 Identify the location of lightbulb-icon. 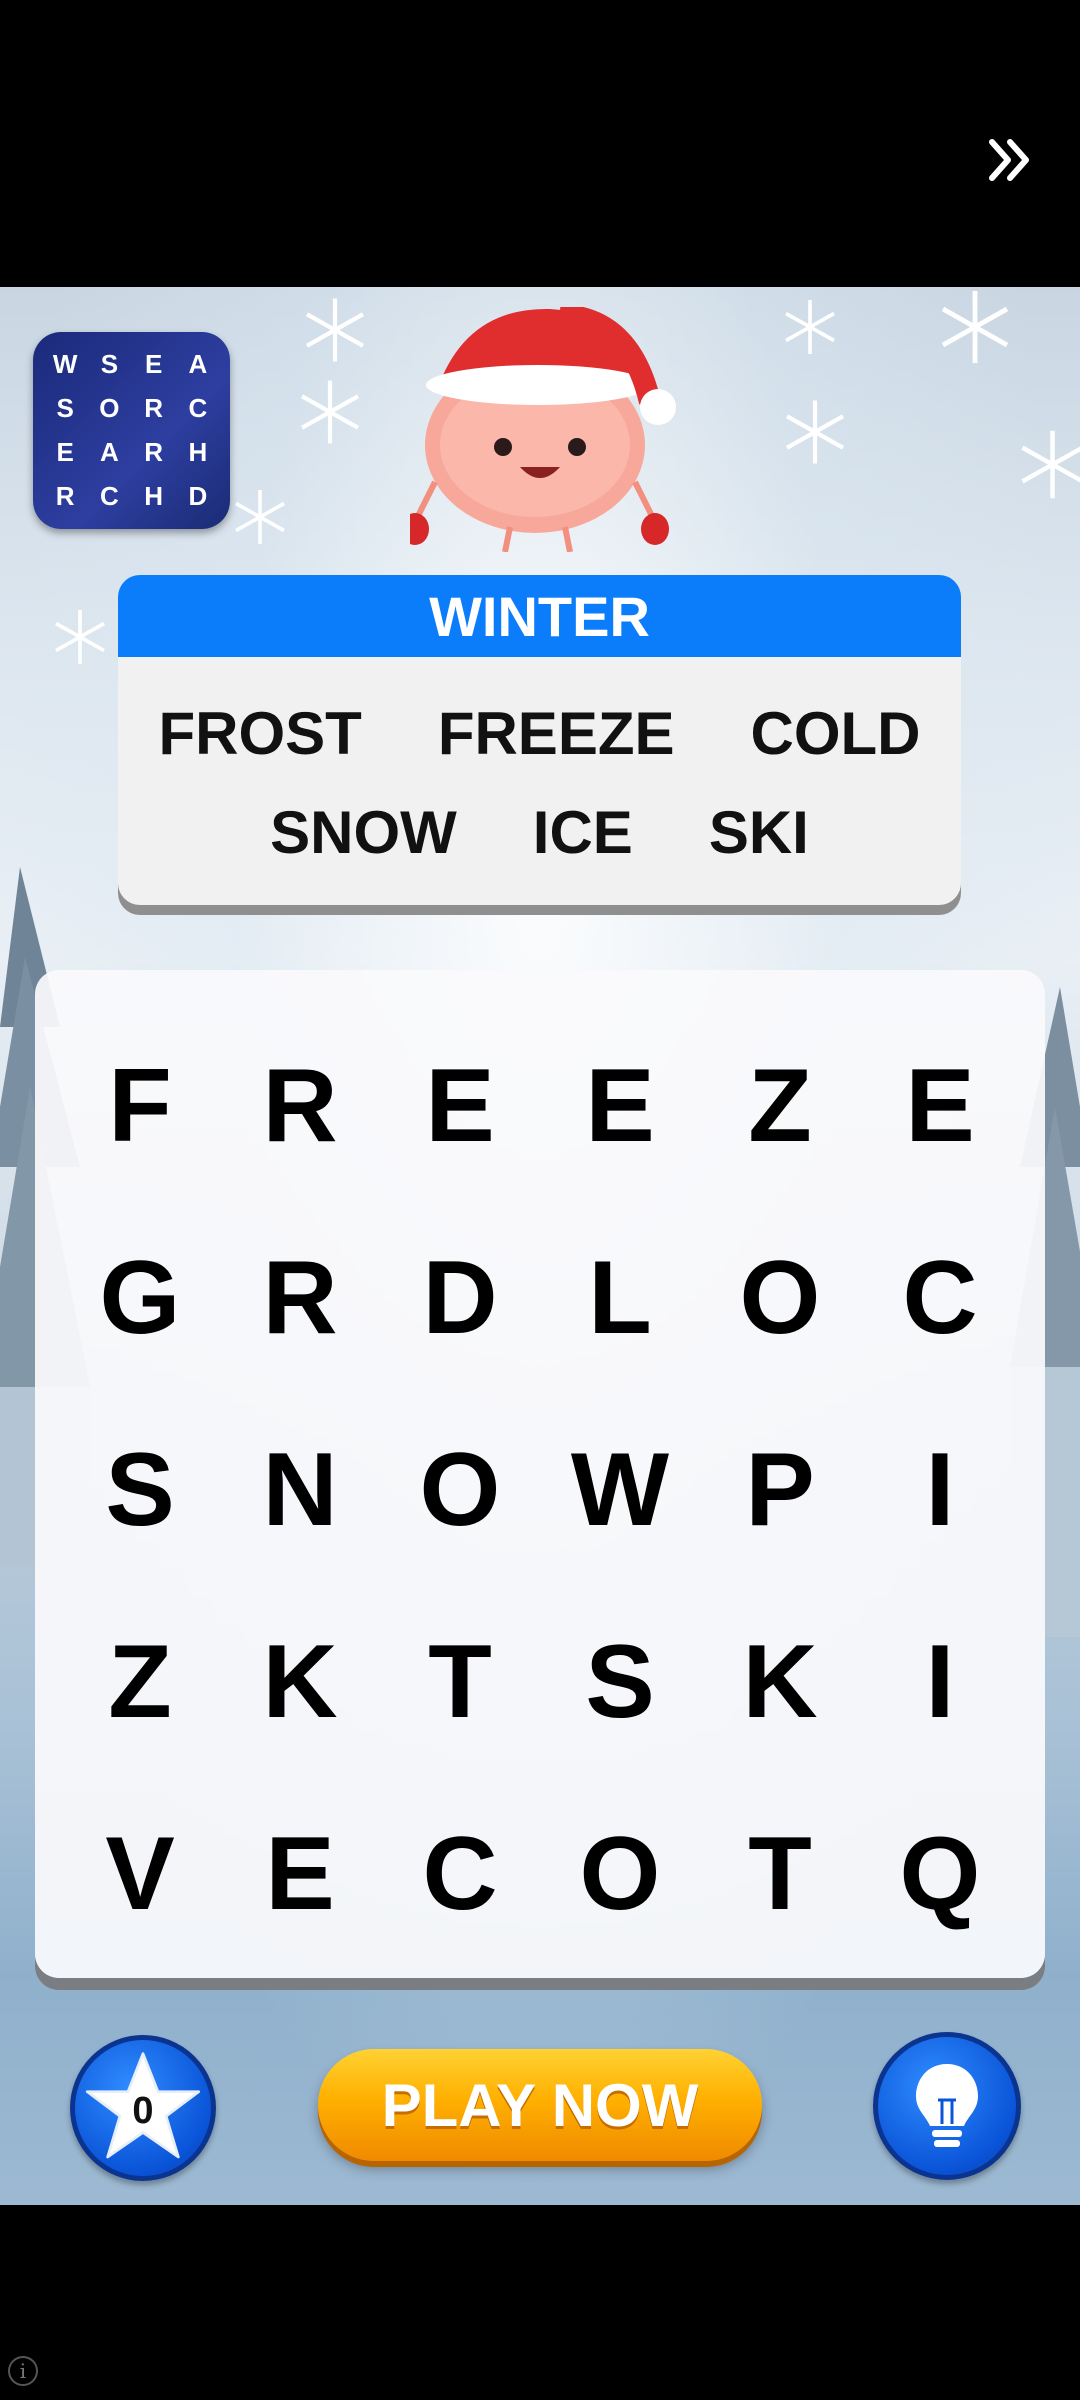
(947, 2105).